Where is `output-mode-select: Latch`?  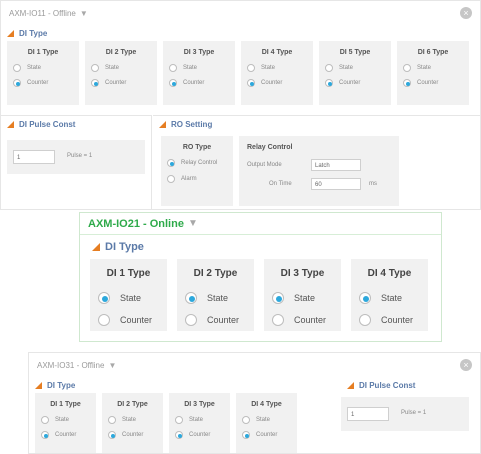
output-mode-select: Latch is located at coordinates (336, 165).